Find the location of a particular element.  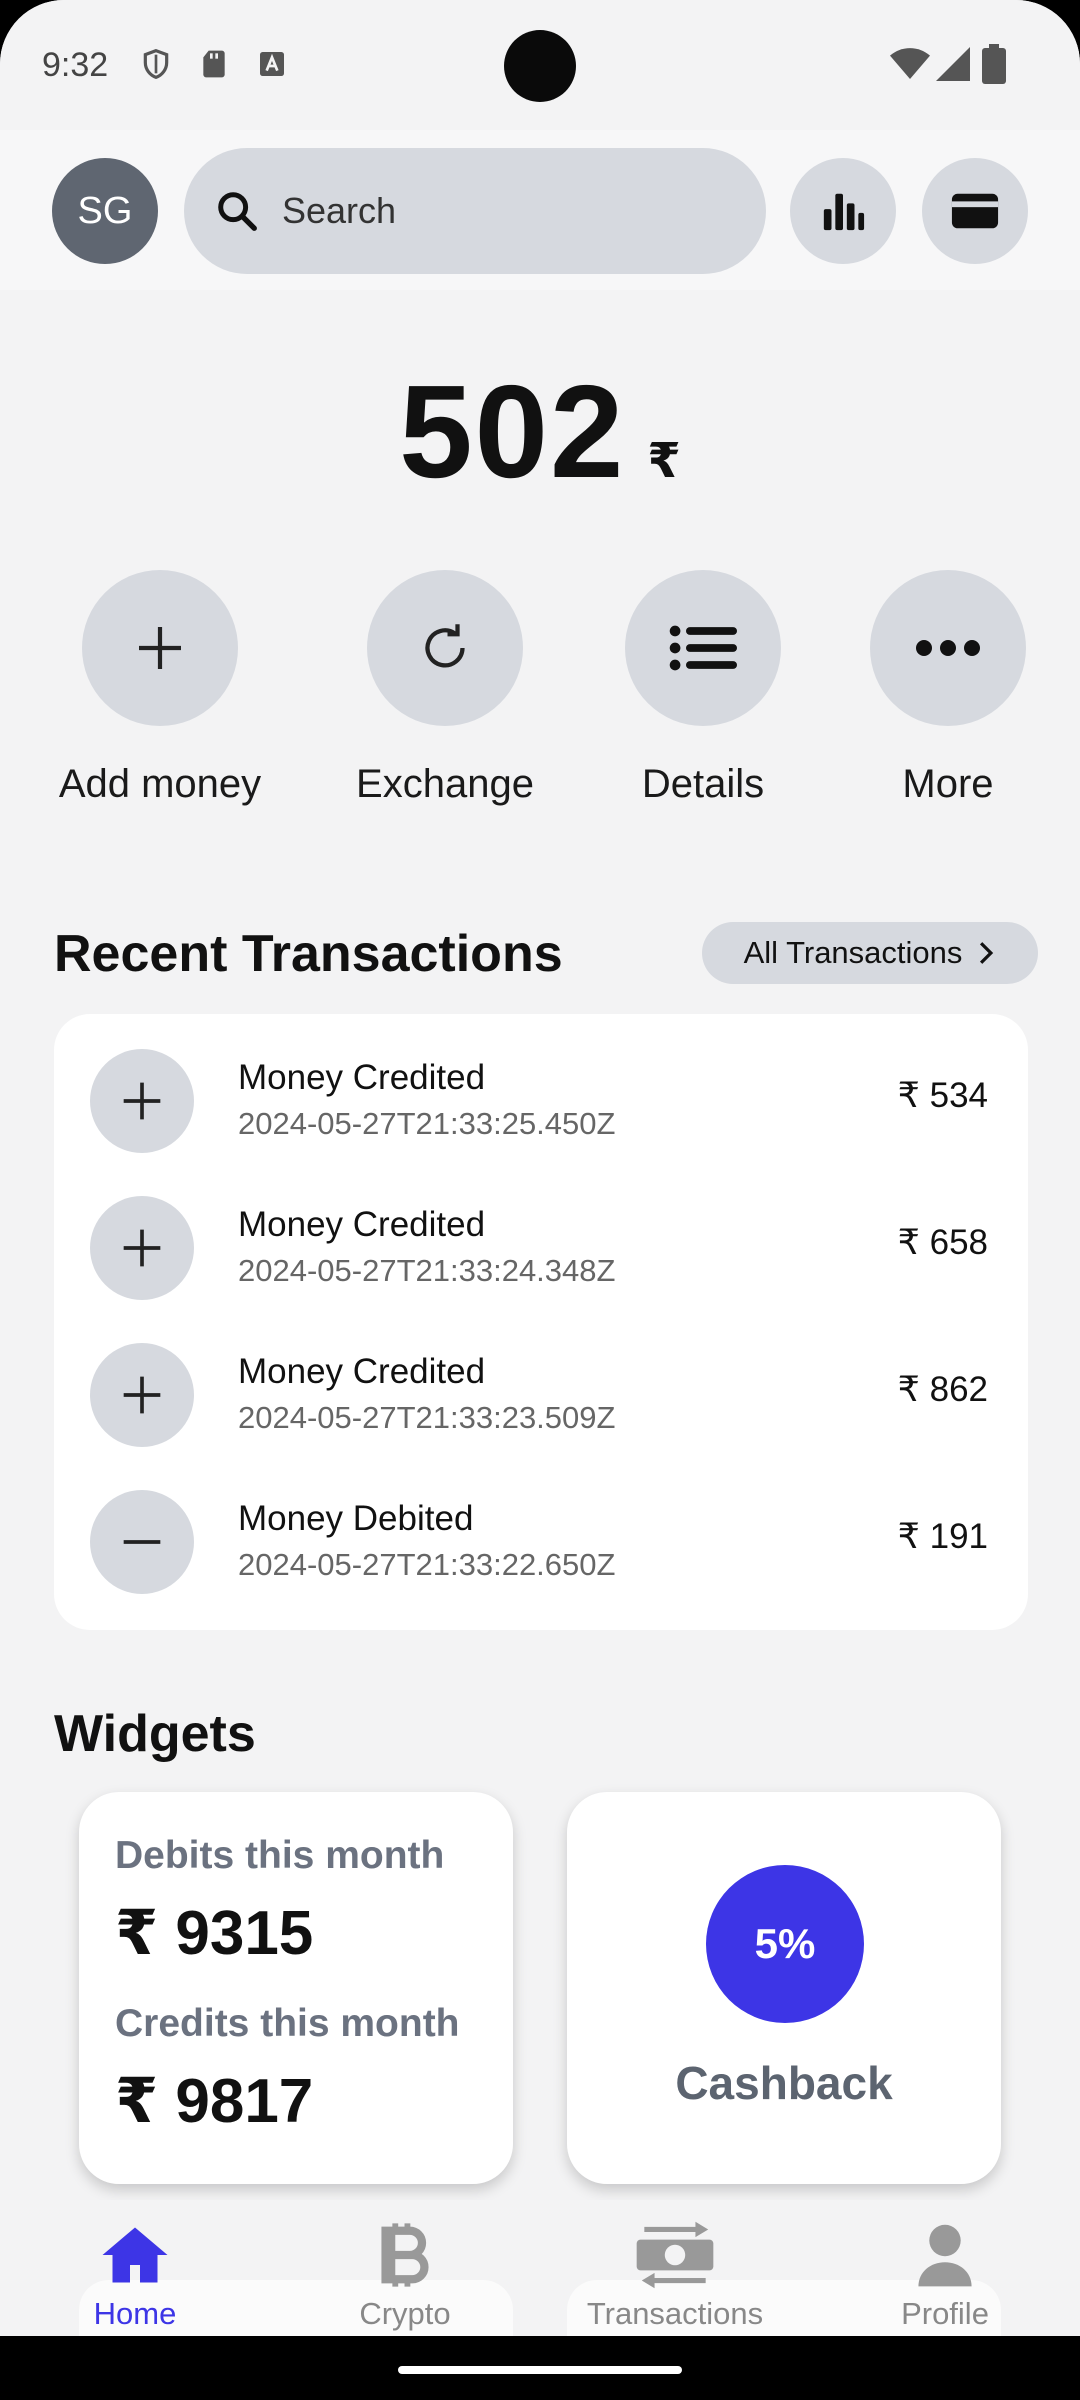

more-icon is located at coordinates (948, 648).